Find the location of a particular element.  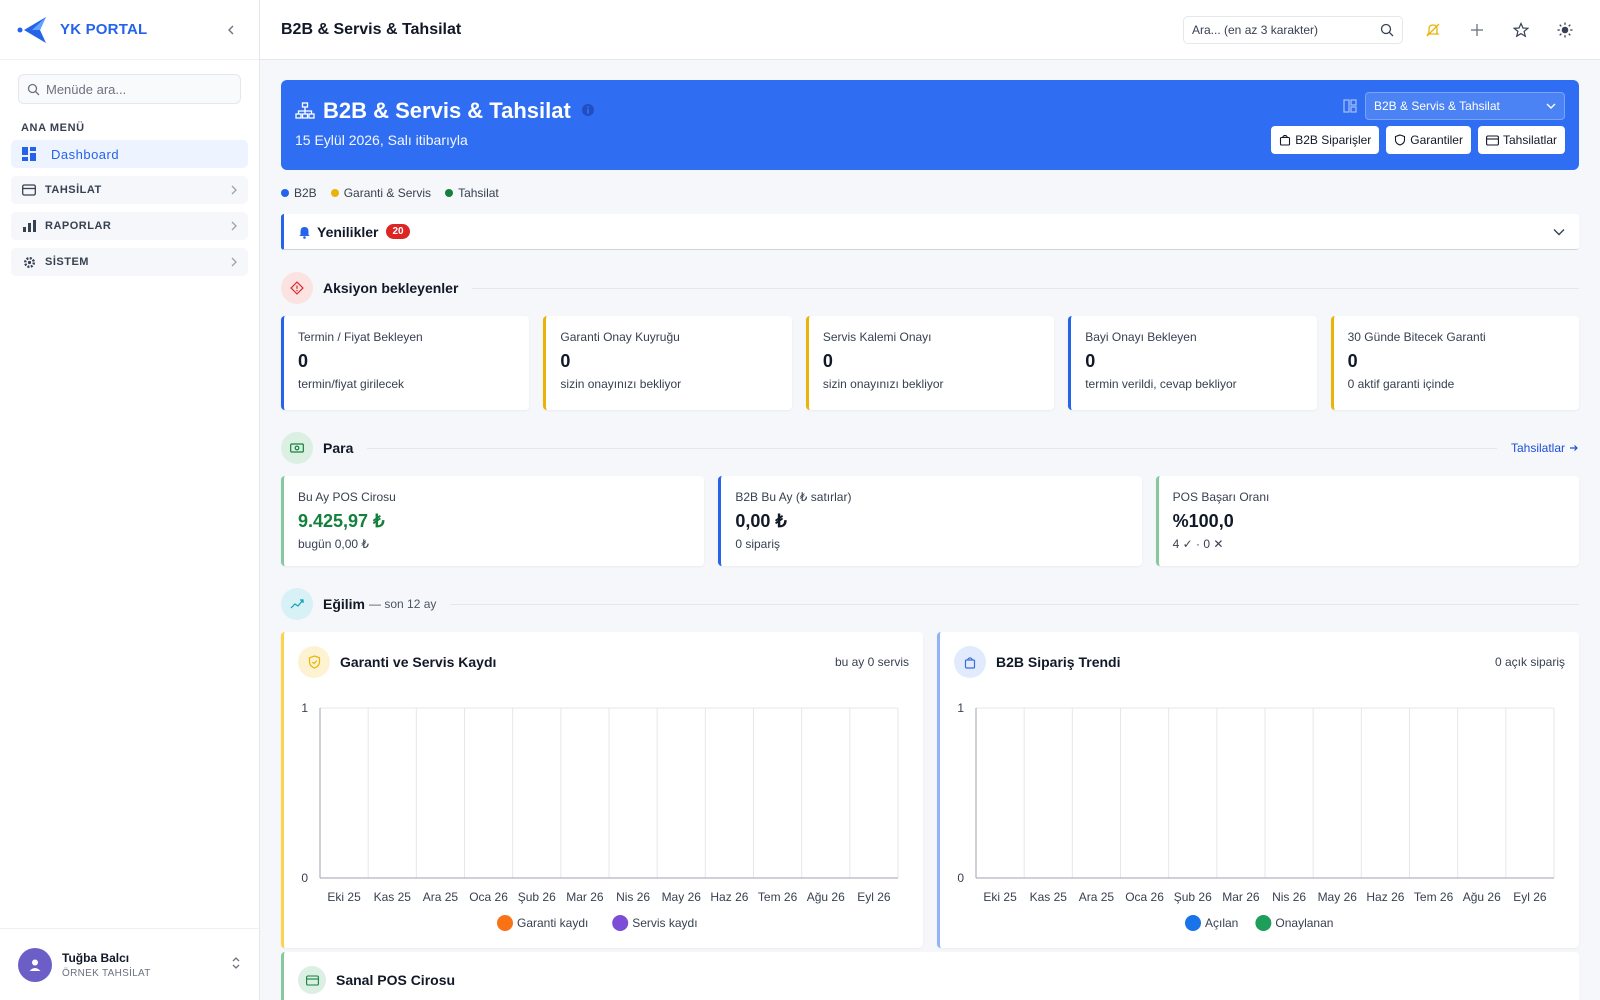

collections-button: Tahsilatlar is located at coordinates (1521, 140).